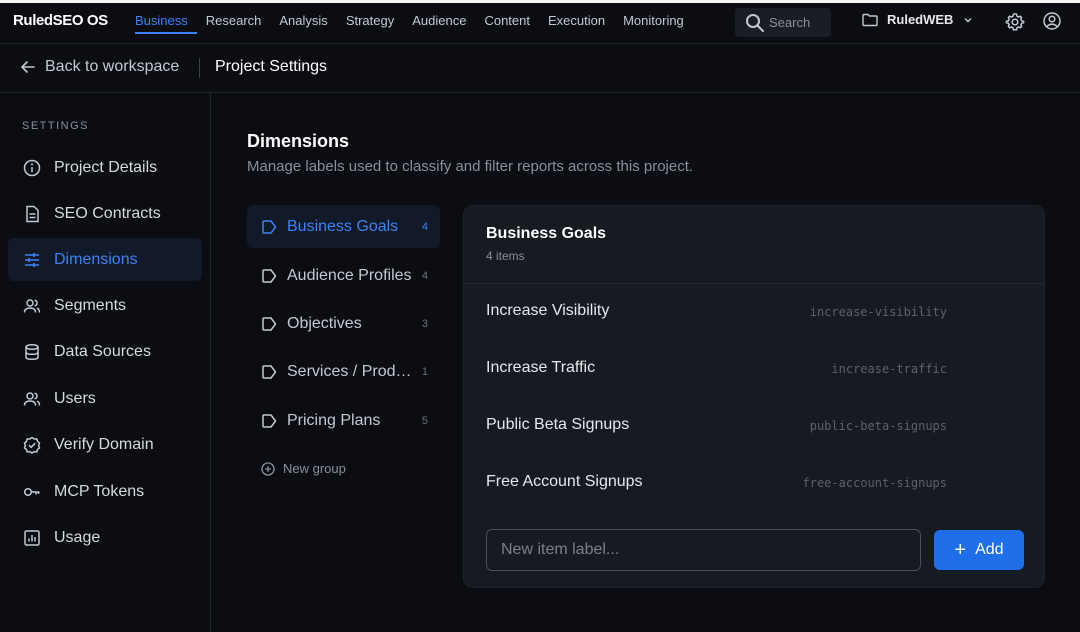  I want to click on document-icon, so click(32, 213).